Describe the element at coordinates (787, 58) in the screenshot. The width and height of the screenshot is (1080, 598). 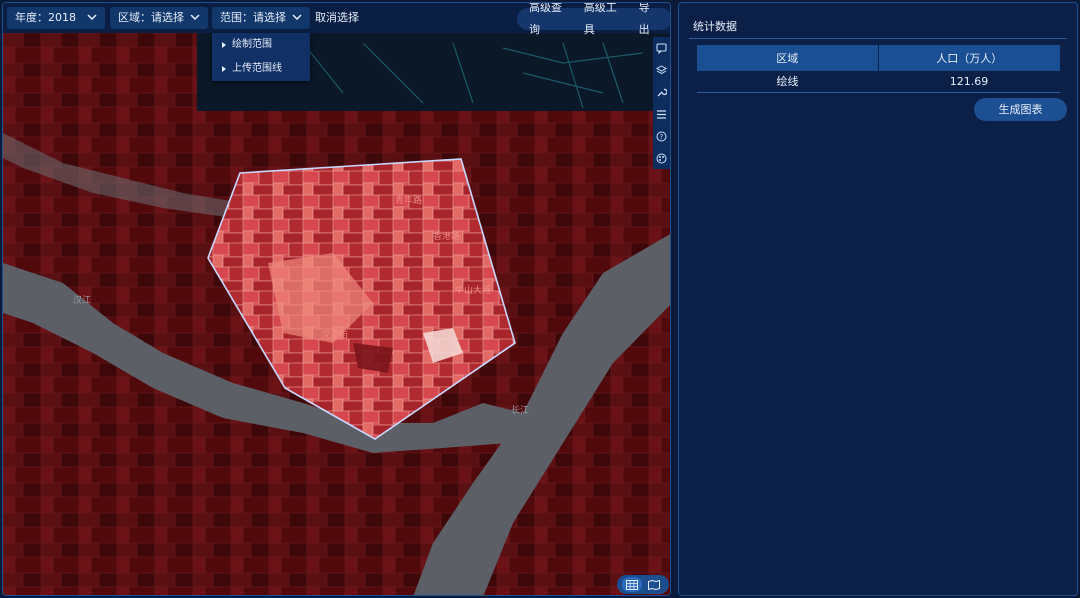
I see `column-header-region: 区域` at that location.